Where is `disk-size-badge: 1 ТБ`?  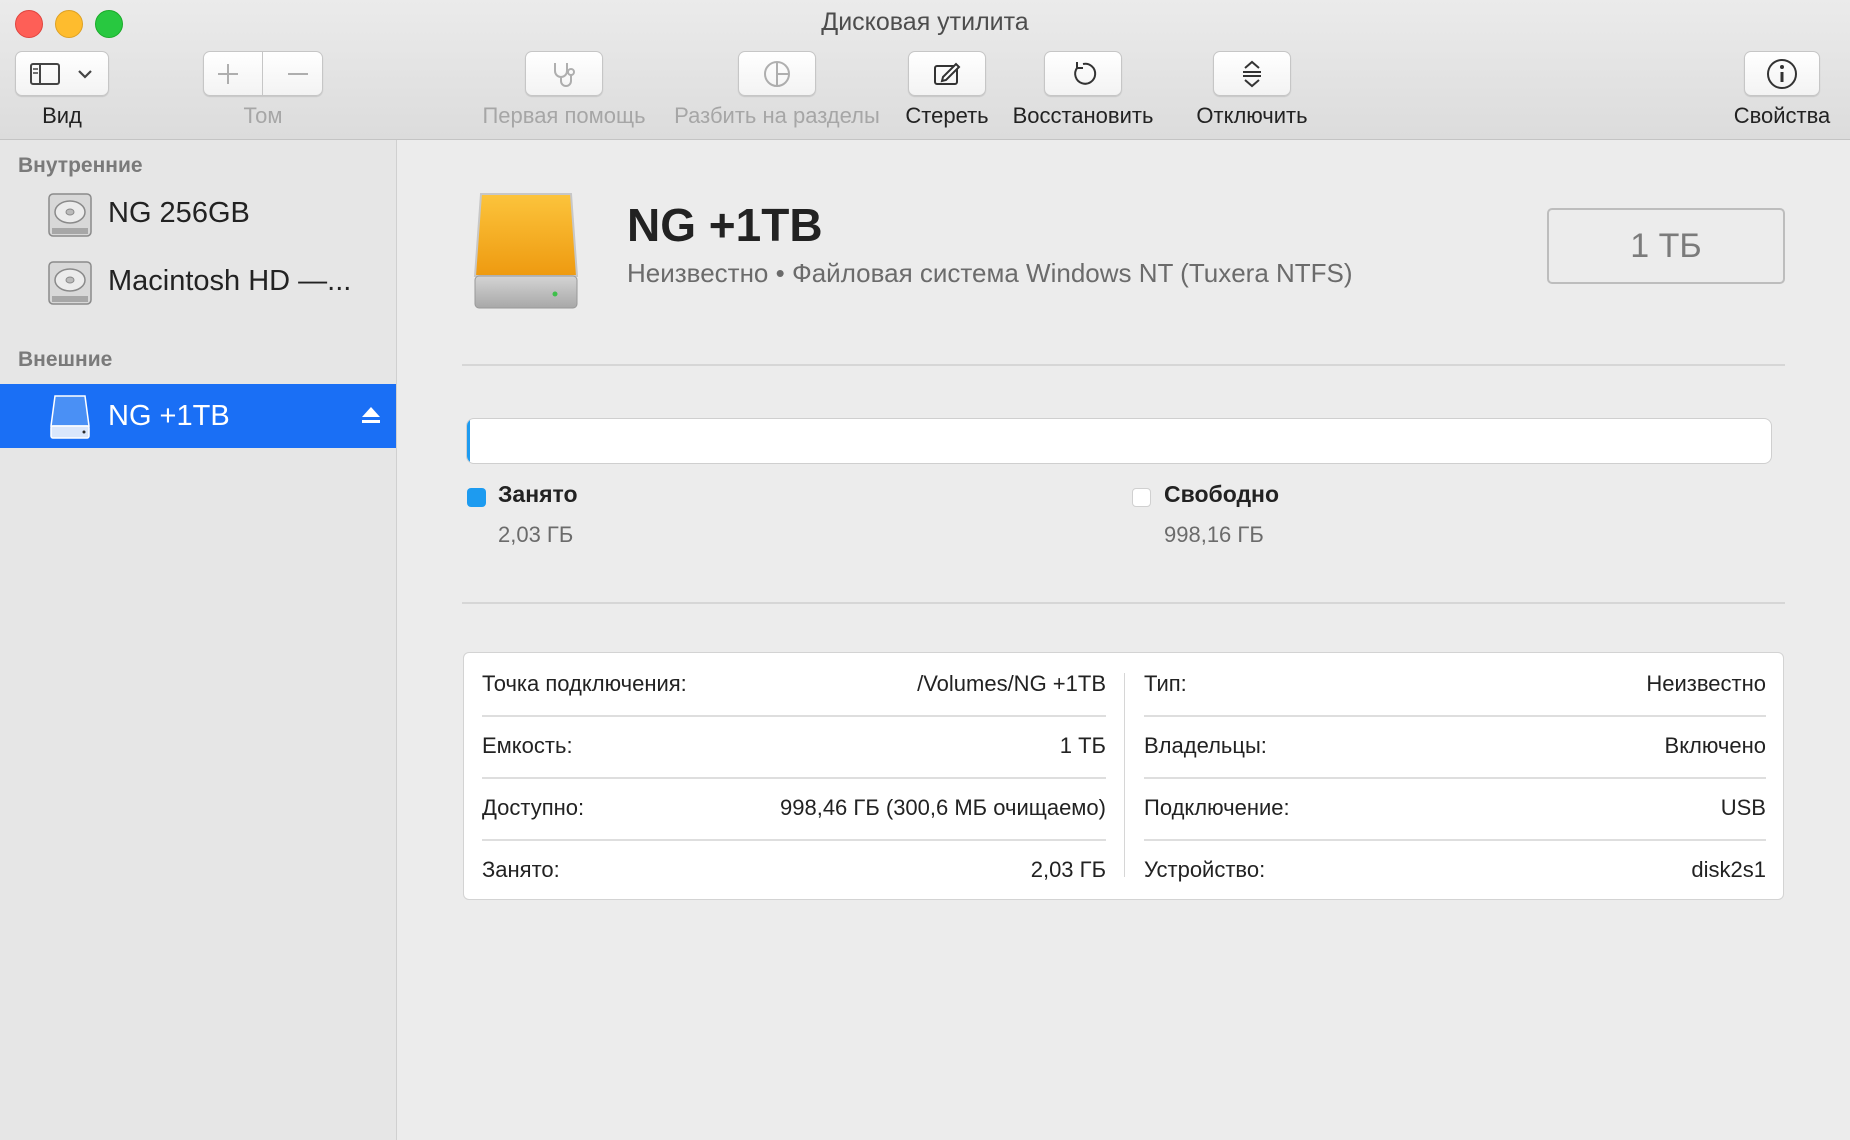 disk-size-badge: 1 ТБ is located at coordinates (1666, 246).